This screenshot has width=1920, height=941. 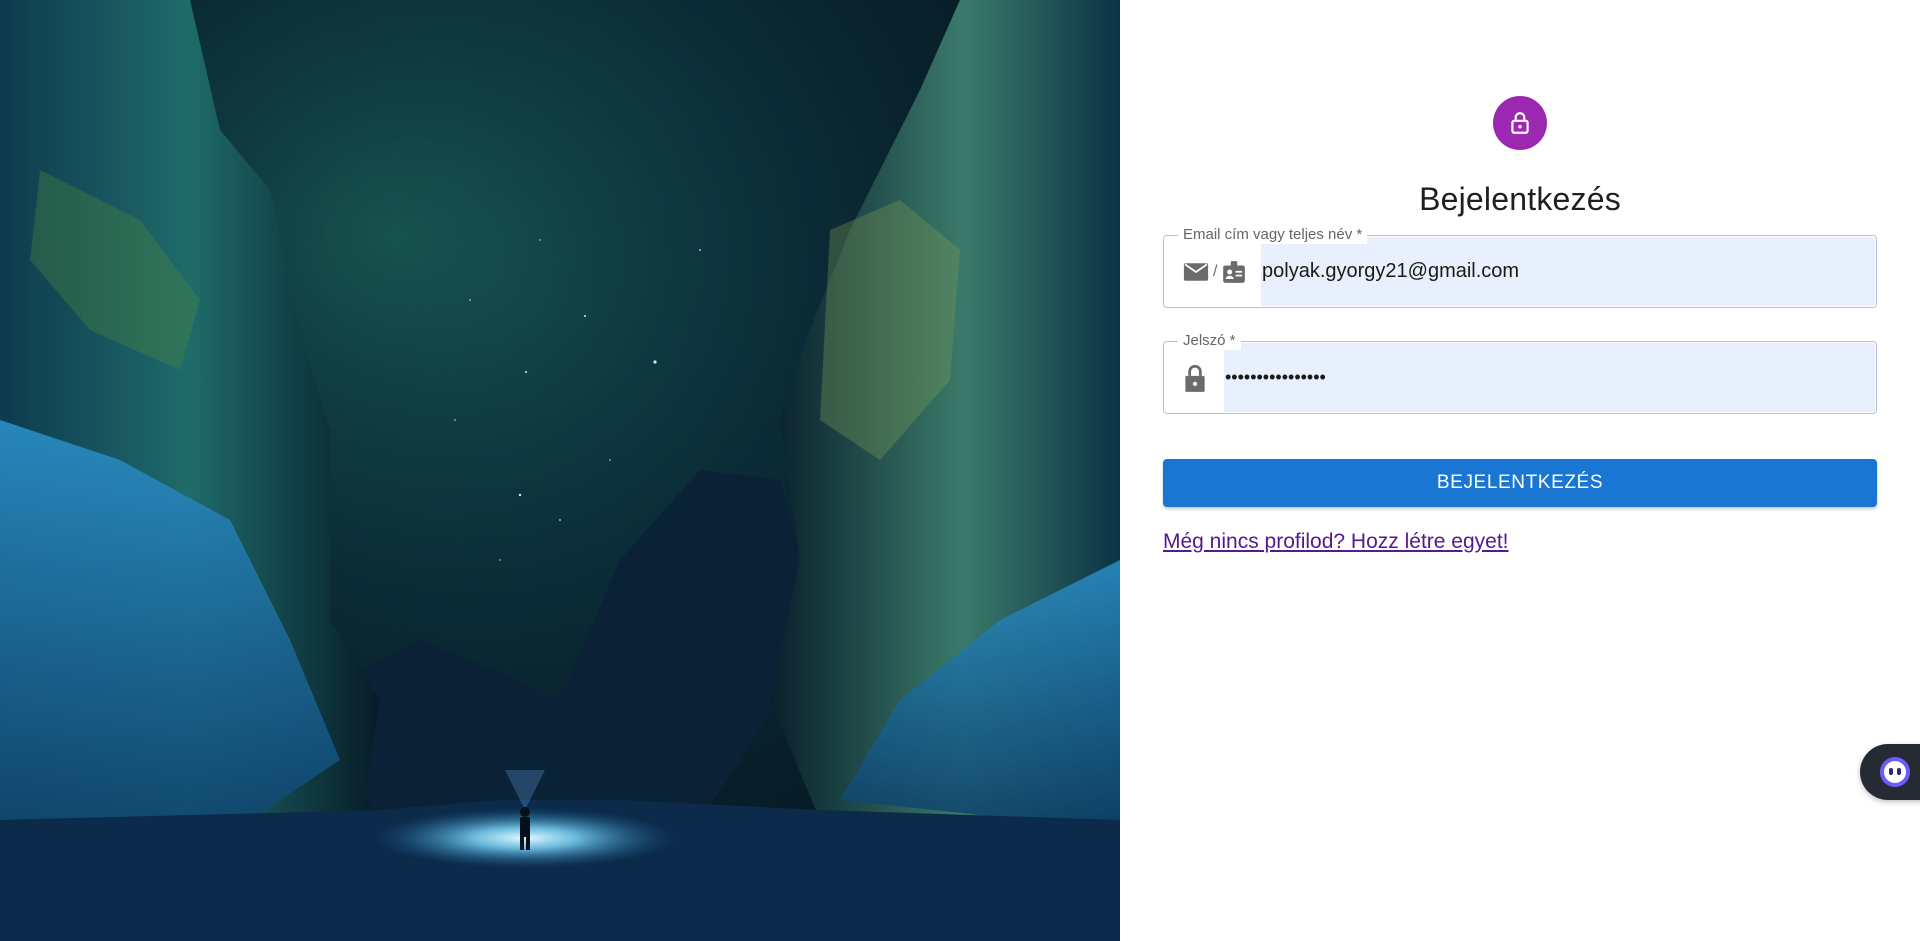 I want to click on password-field: Jelszó * ••••••••••••••••, so click(x=1520, y=373).